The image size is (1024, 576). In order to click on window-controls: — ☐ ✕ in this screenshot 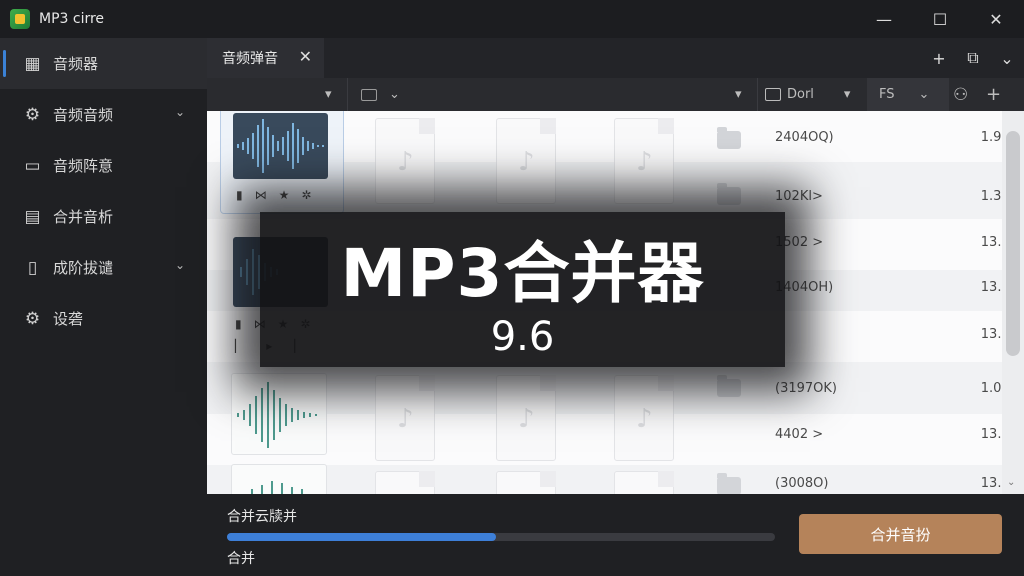, I will do `click(940, 19)`.